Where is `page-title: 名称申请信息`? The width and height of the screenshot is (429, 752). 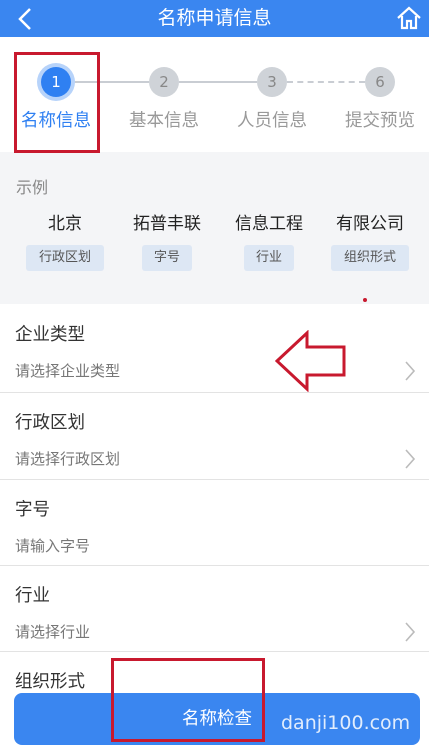 page-title: 名称申请信息 is located at coordinates (214, 18).